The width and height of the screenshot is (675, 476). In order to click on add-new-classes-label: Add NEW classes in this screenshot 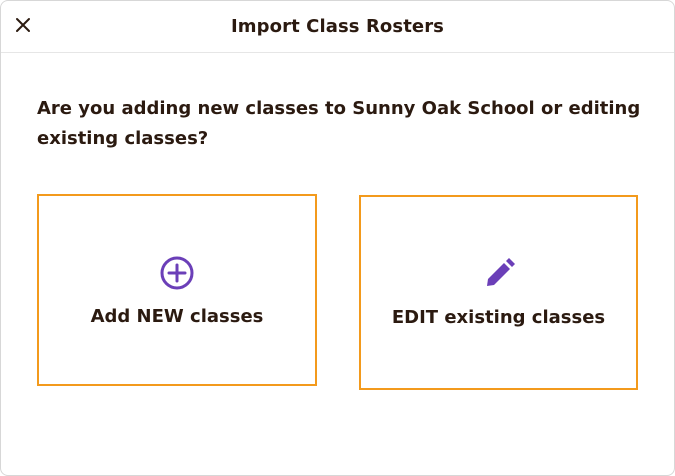, I will do `click(177, 316)`.